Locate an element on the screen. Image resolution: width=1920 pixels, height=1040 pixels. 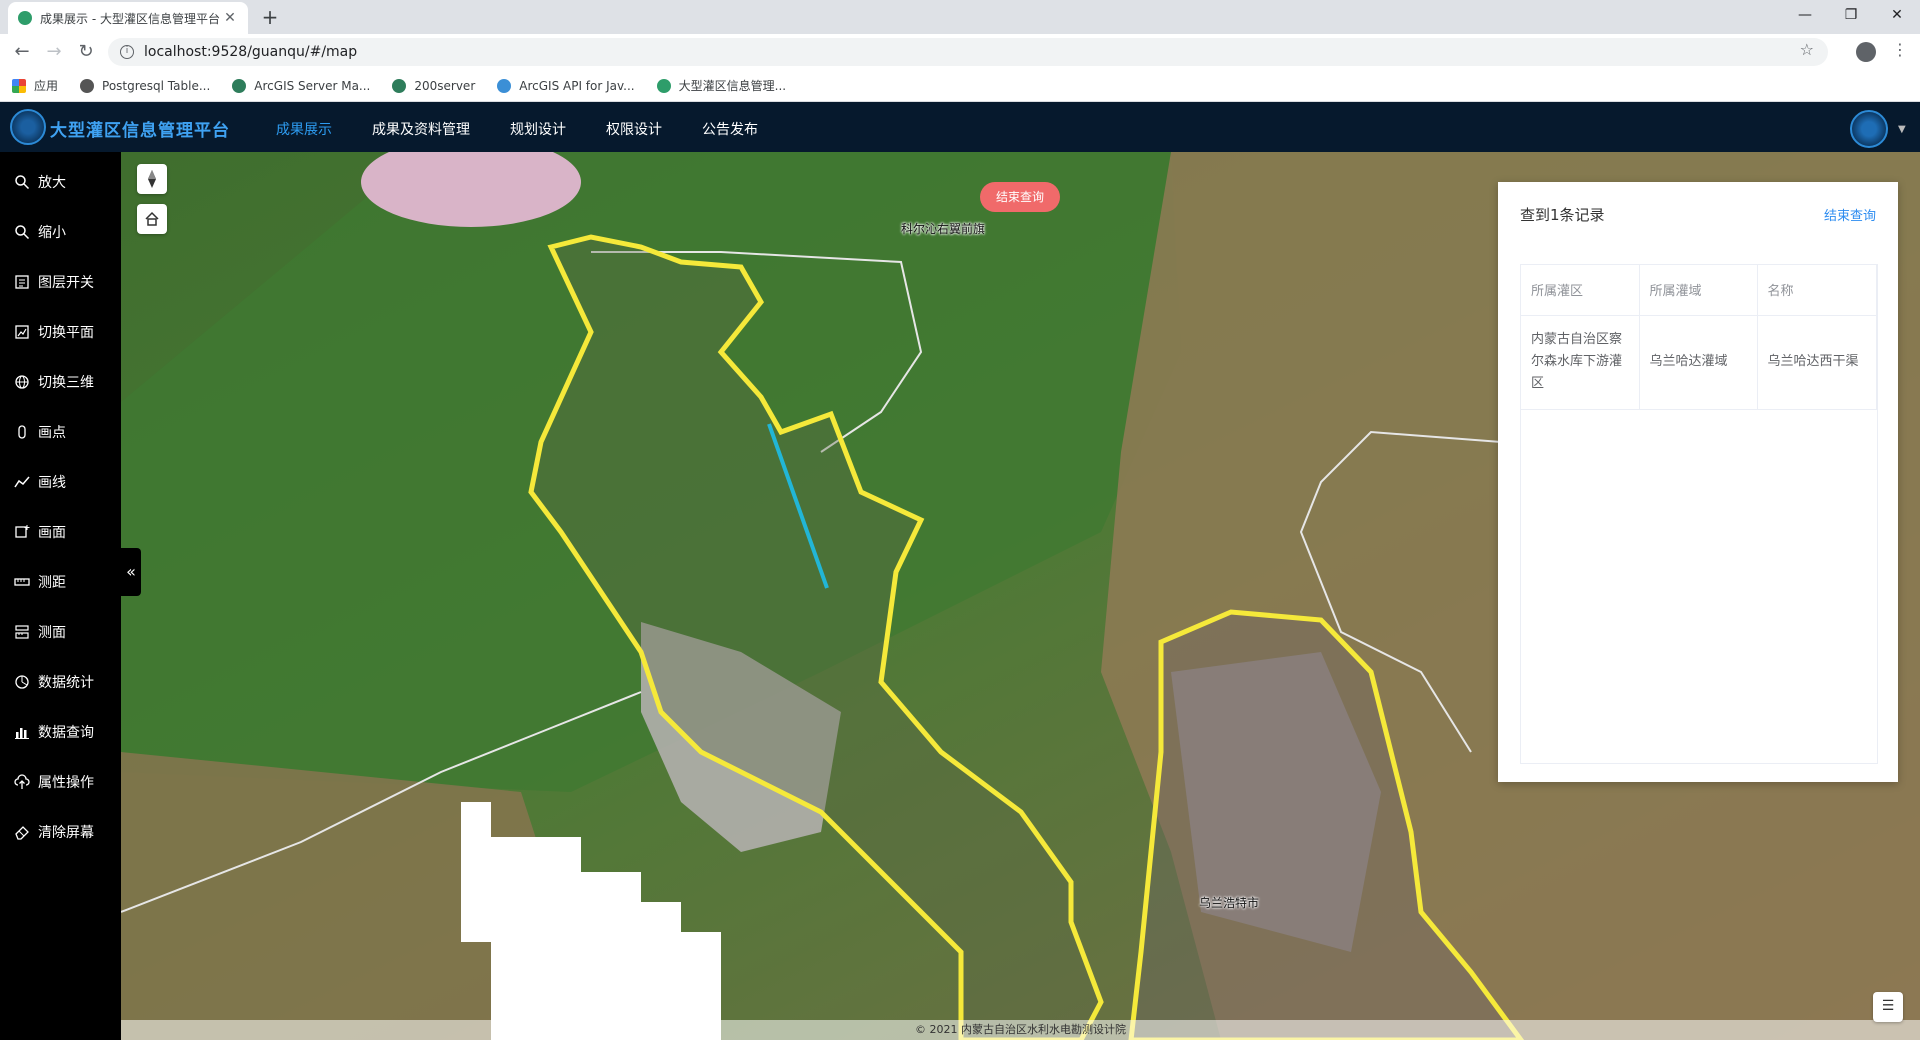
tool-clear-screen: 清除屏幕 is located at coordinates (54, 832).